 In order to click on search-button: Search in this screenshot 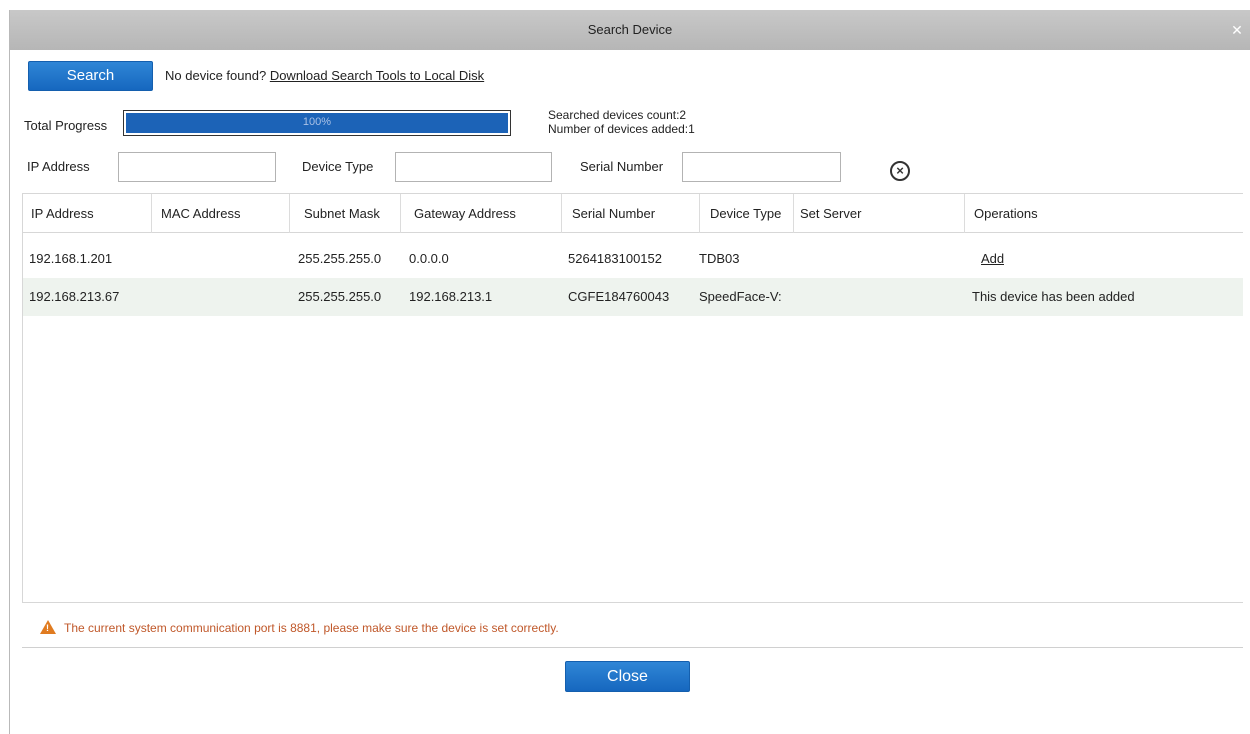, I will do `click(90, 76)`.